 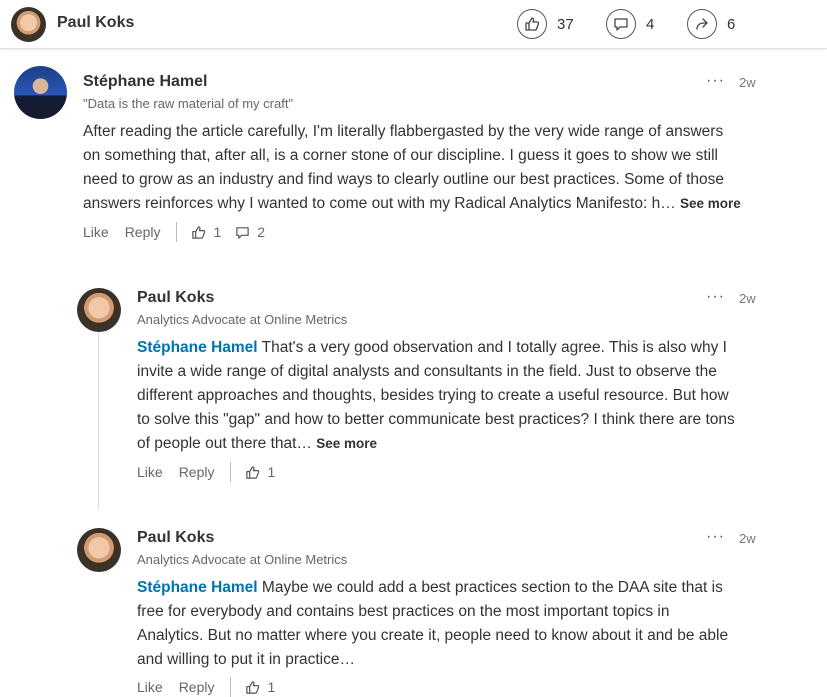 I want to click on like-action: 37, so click(x=545, y=24).